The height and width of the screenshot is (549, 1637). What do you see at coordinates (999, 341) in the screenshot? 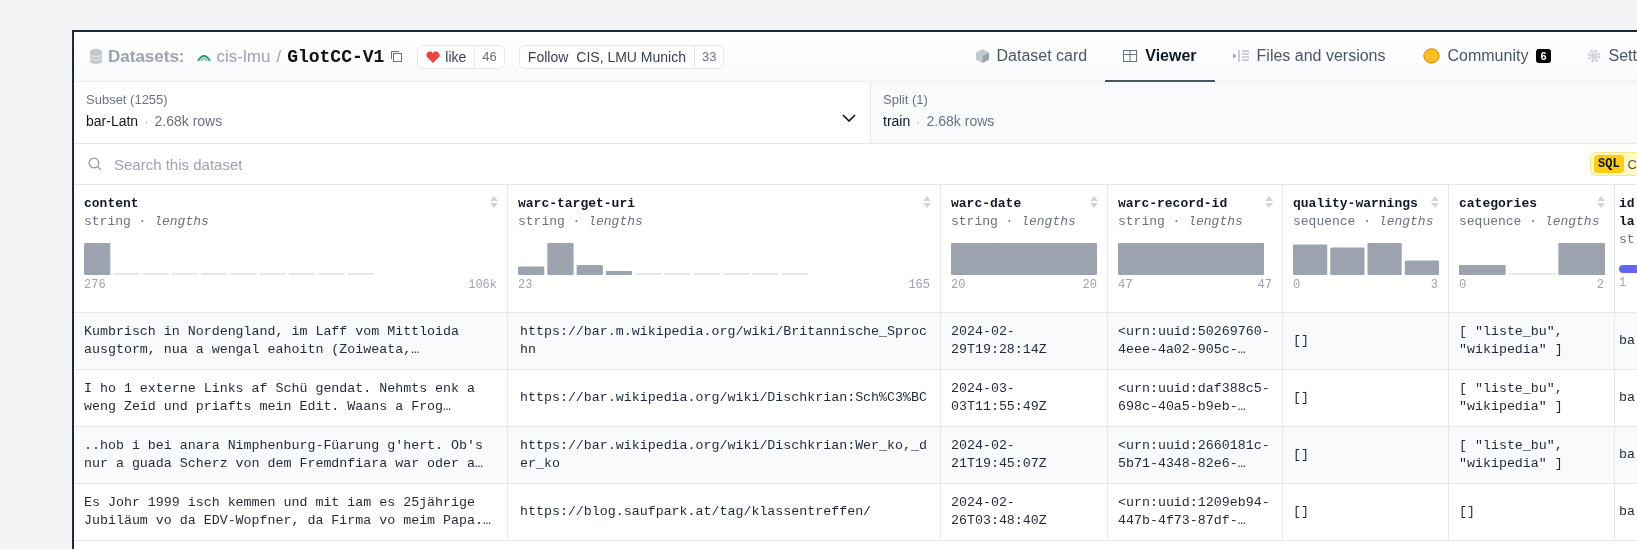
I see `table-cell-text: 2024-02-29T19:28:14Z` at bounding box center [999, 341].